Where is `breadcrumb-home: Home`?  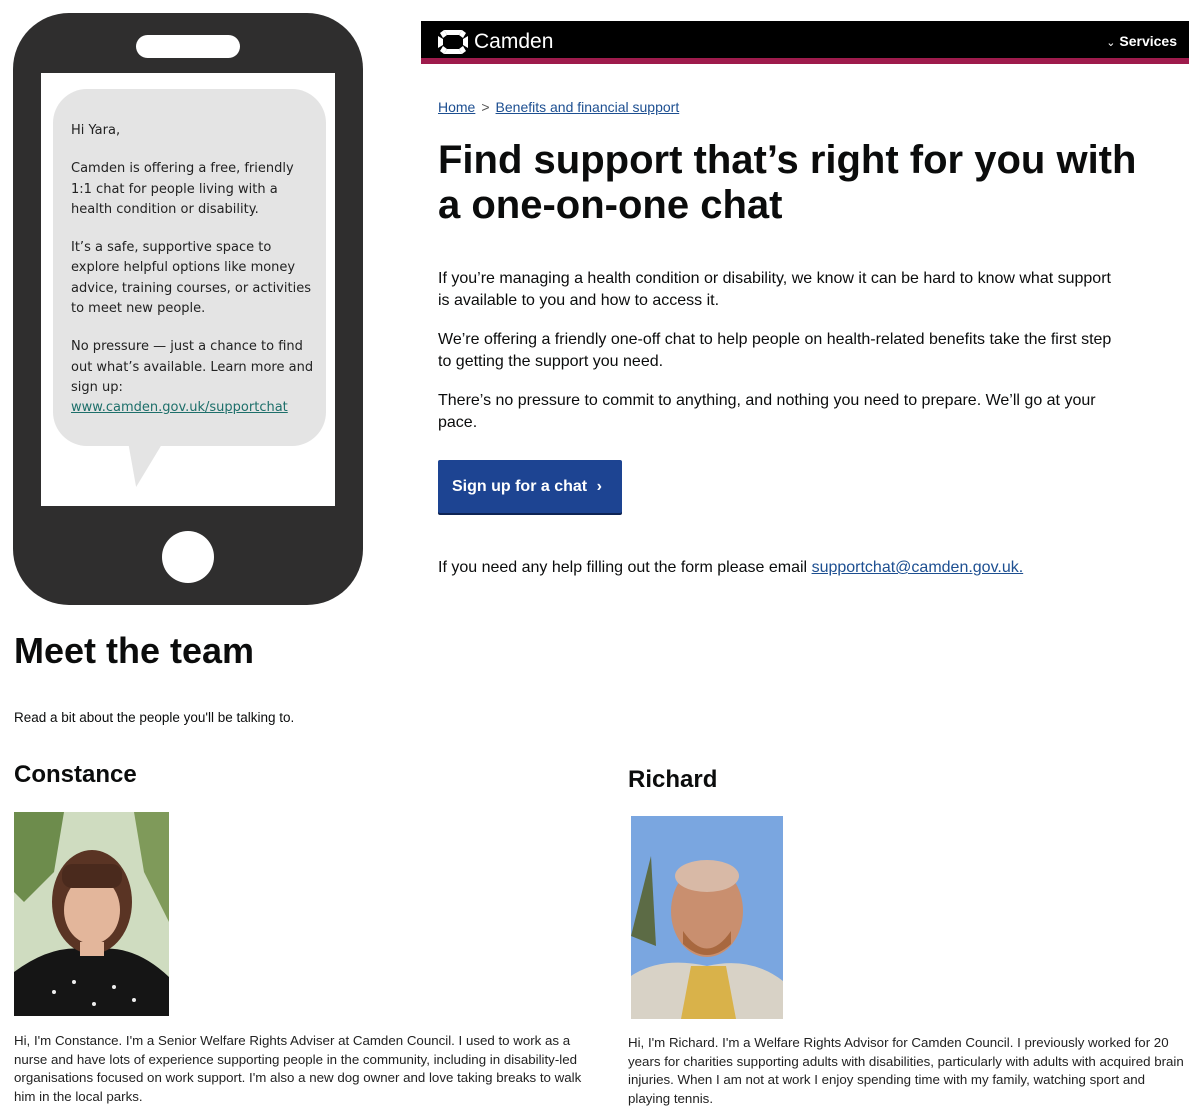
breadcrumb-home: Home is located at coordinates (456, 107).